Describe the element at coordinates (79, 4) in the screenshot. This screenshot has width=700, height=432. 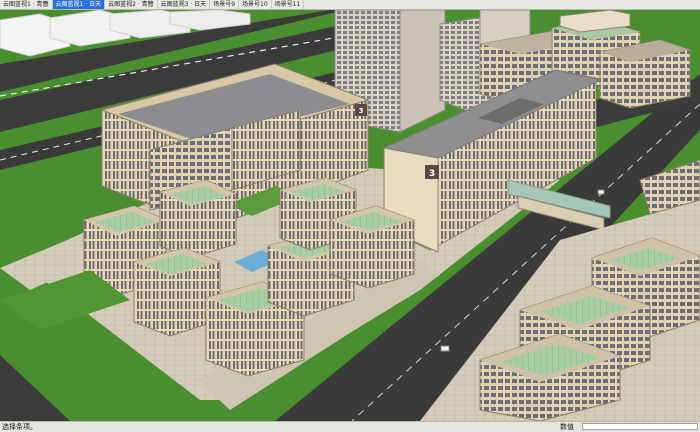
I see `scene-tab-active: 云图蓝视1 · 日天` at that location.